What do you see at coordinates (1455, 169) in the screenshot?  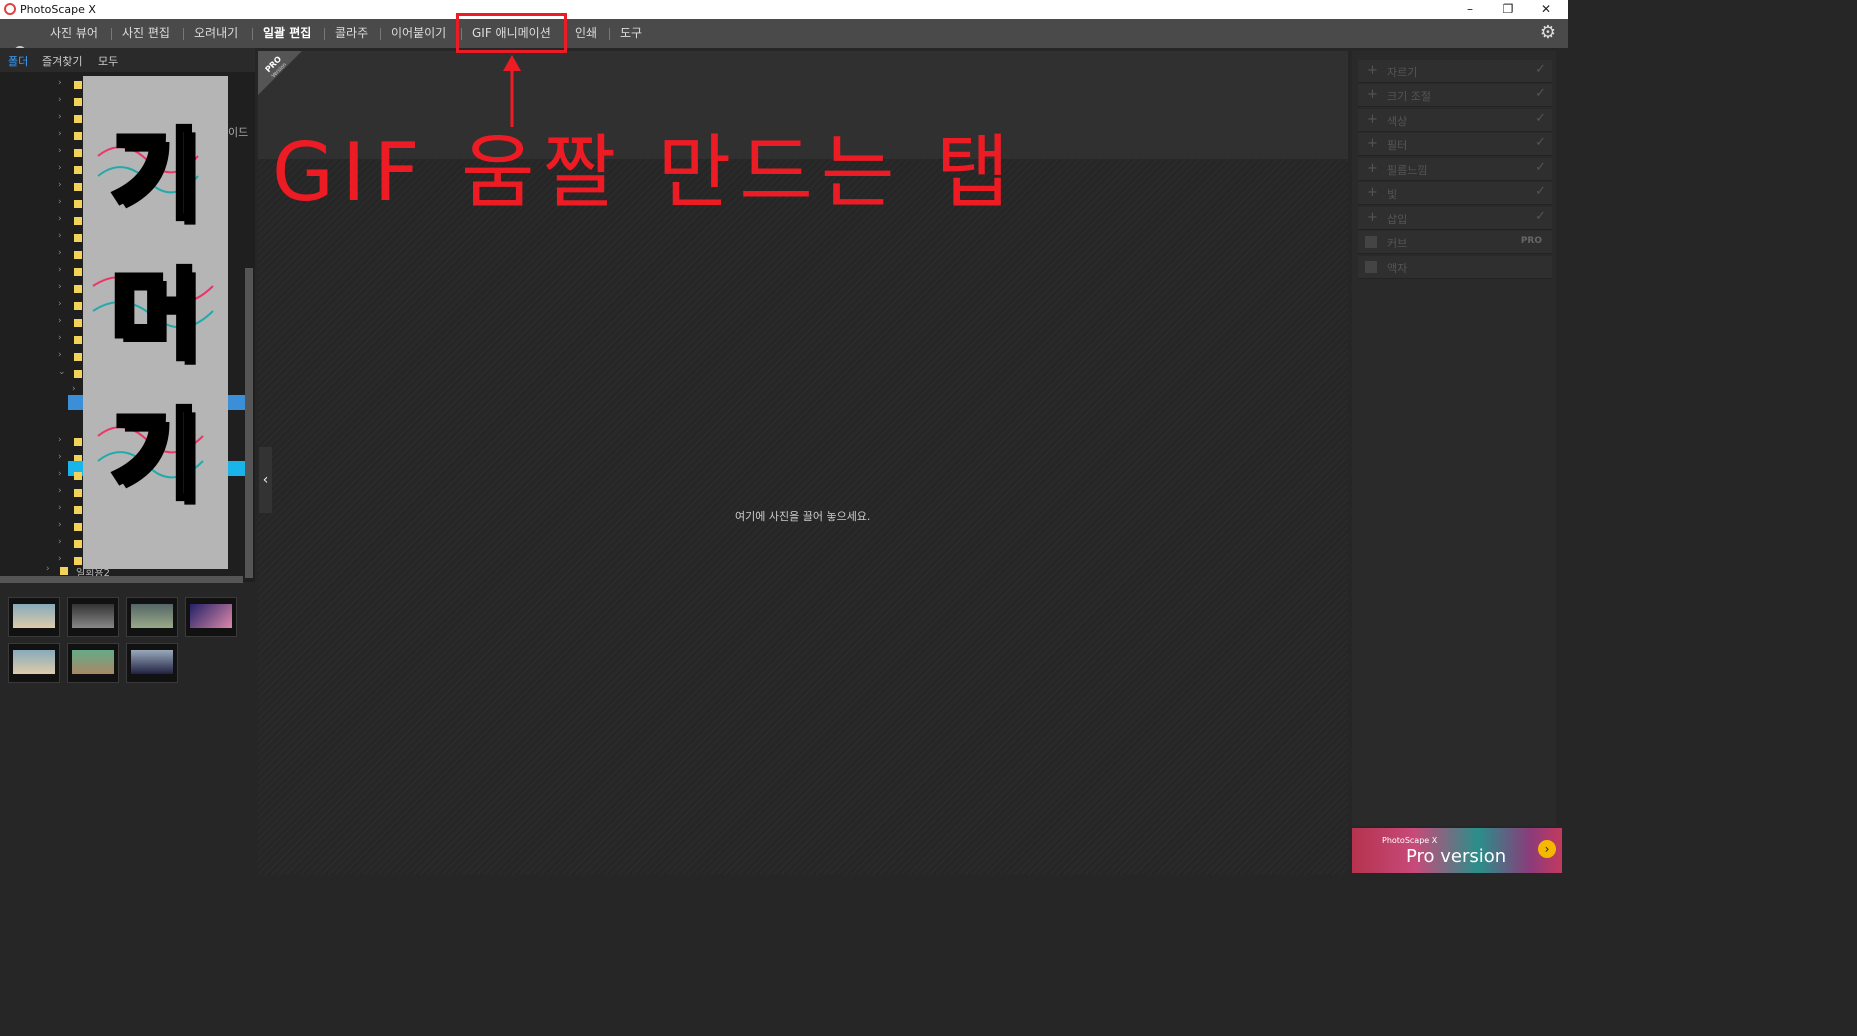 I see `option-film: + 필름느낌 ✓` at bounding box center [1455, 169].